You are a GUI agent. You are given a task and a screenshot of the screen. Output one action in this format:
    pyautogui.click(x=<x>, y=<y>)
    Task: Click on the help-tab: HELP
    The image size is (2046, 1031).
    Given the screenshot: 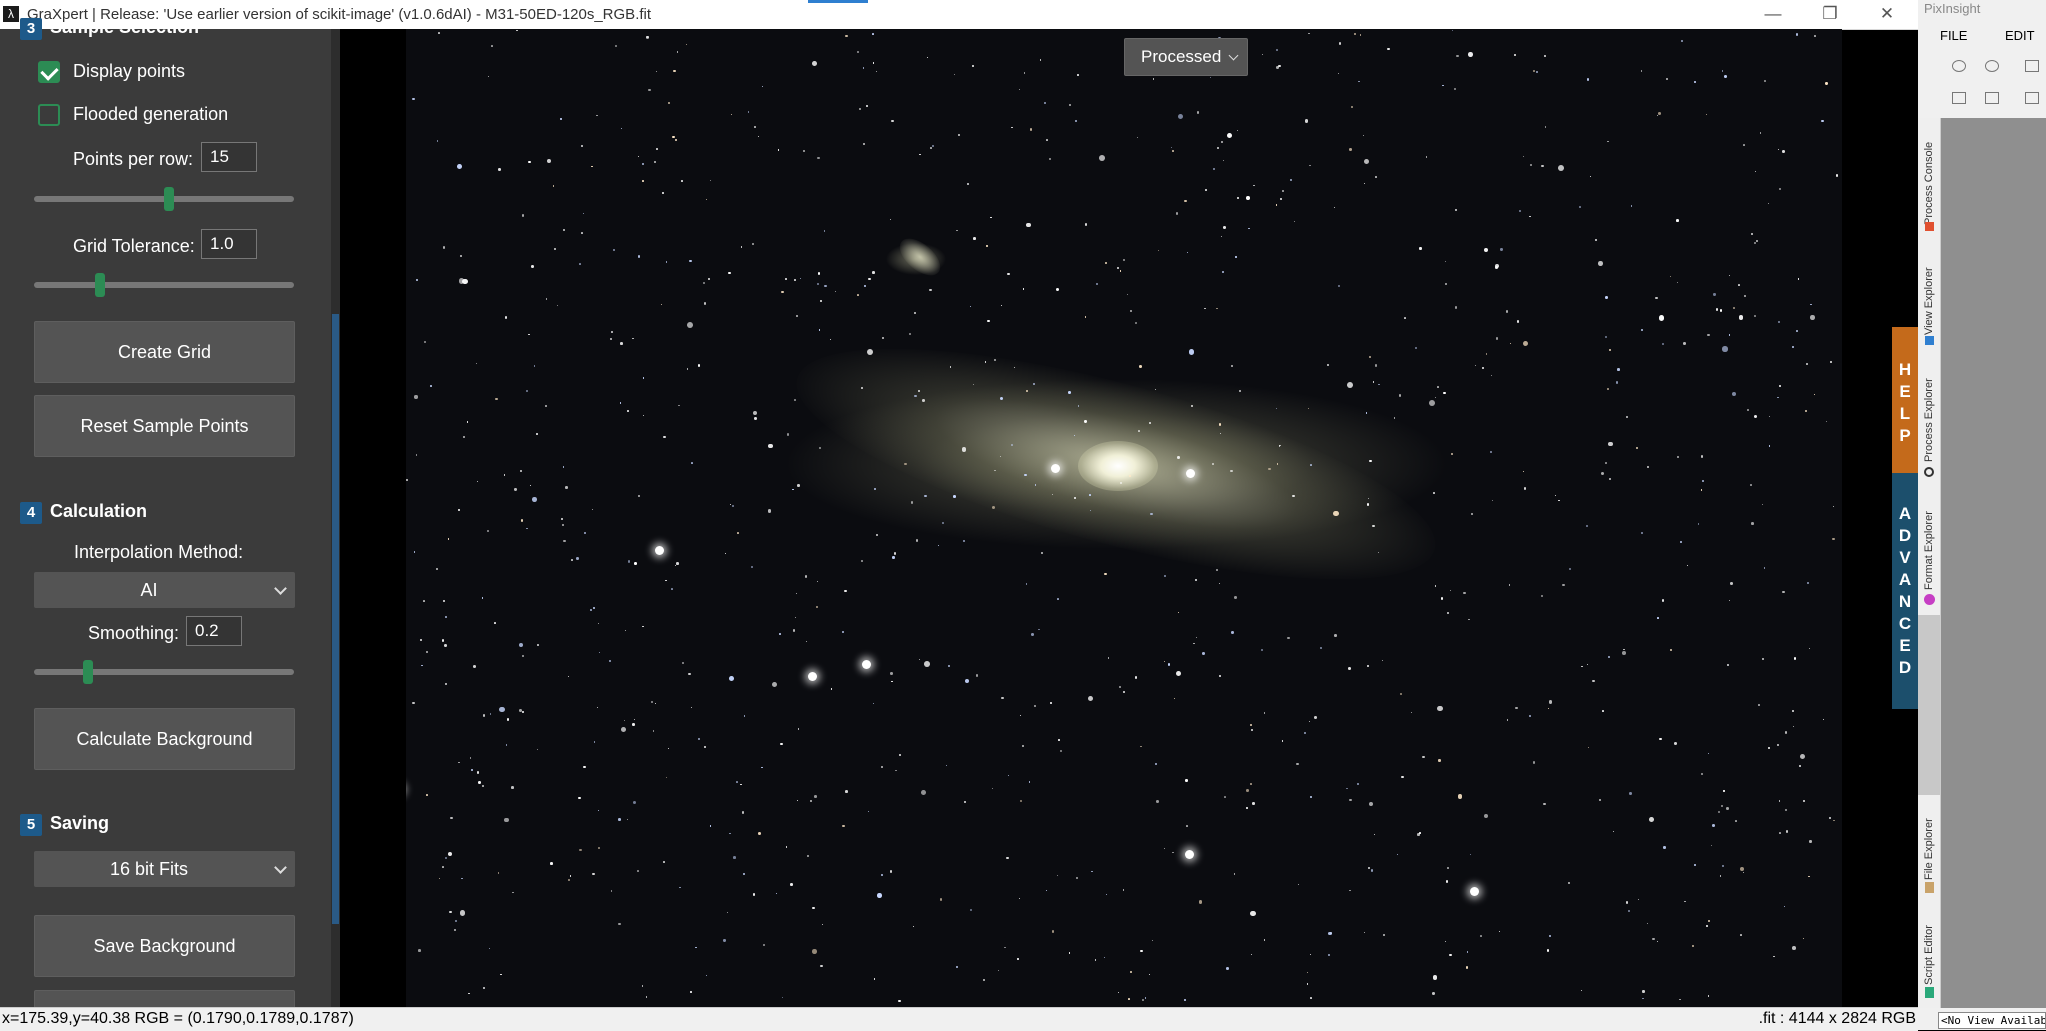 What is the action you would take?
    pyautogui.click(x=1905, y=400)
    